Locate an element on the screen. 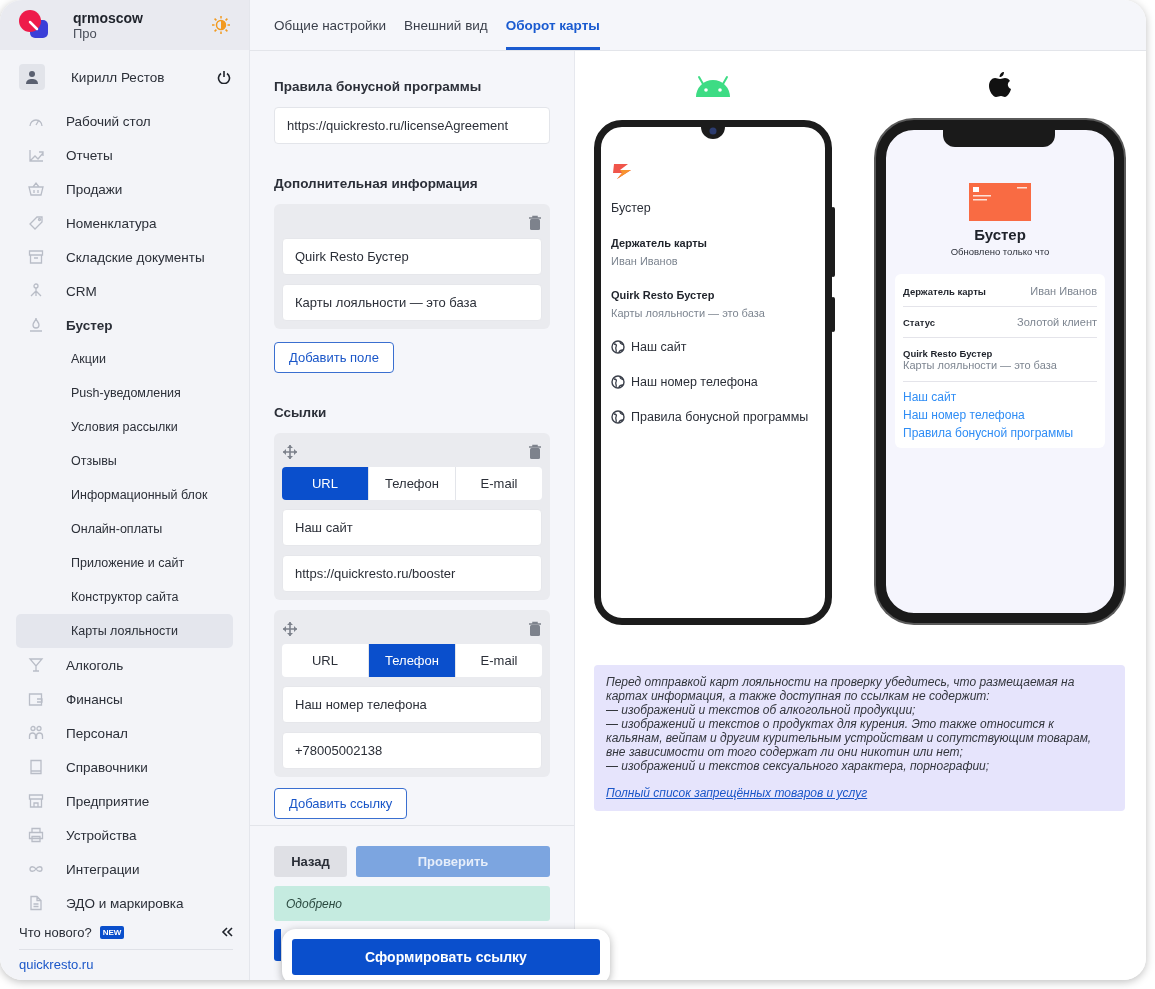 Image resolution: width=1155 pixels, height=989 pixels. add-link-button: Добавить ссылку is located at coordinates (341, 803).